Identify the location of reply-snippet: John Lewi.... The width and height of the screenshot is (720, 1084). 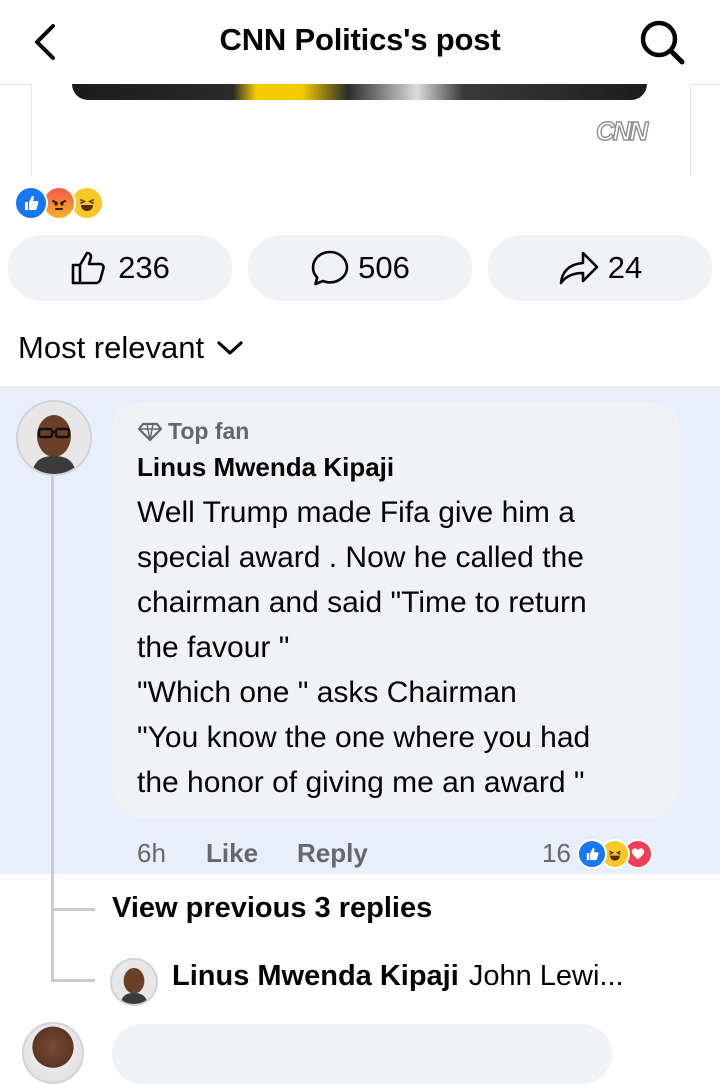
(546, 976).